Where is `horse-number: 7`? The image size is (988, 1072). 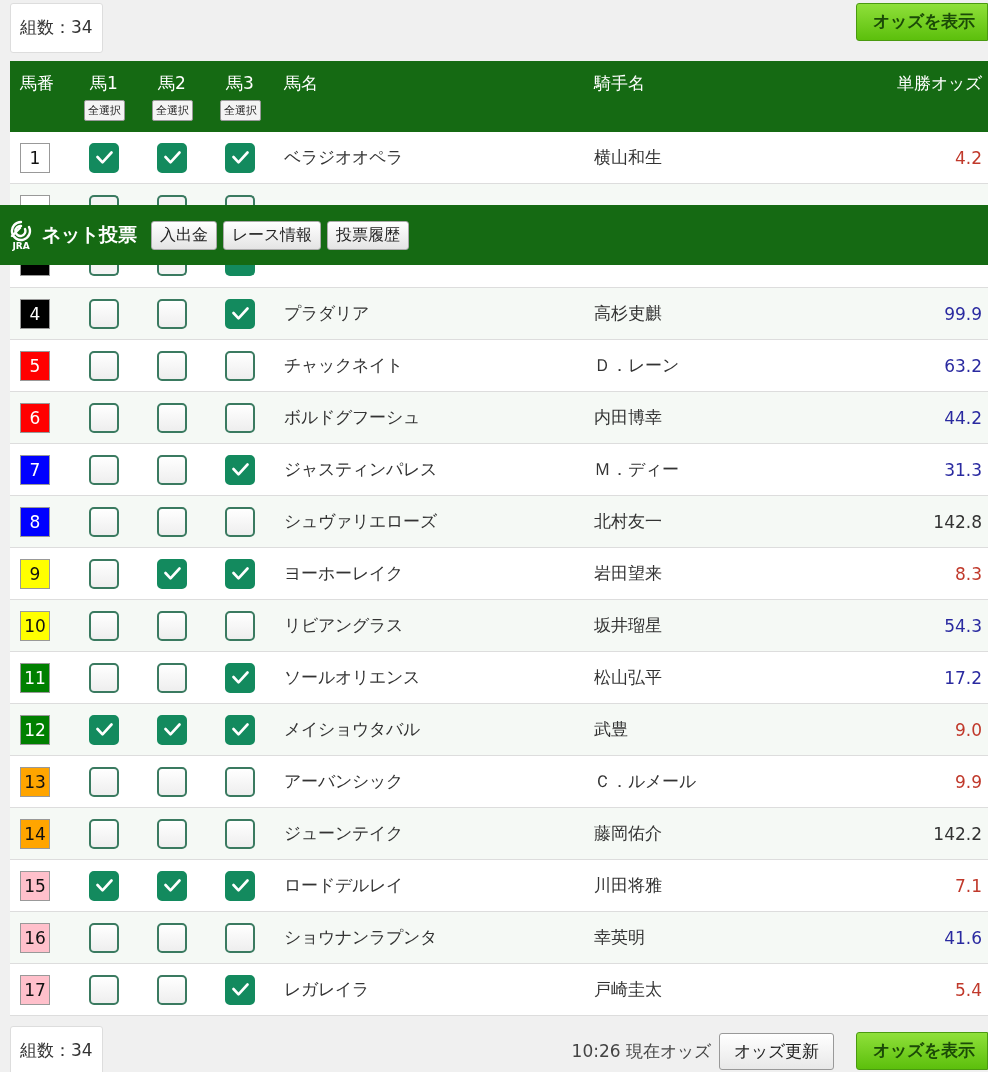
horse-number: 7 is located at coordinates (35, 469).